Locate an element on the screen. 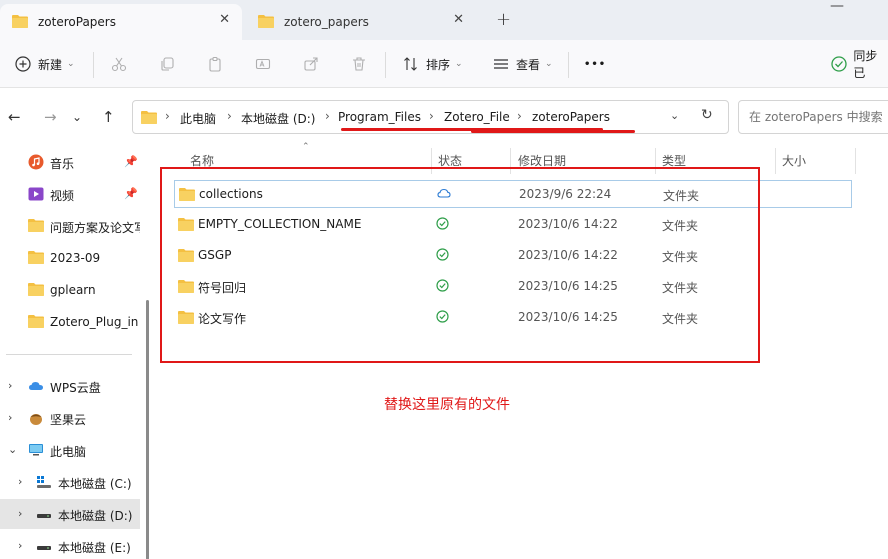 The height and width of the screenshot is (559, 888). sidebar-item-folder: gplearn is located at coordinates (70, 290).